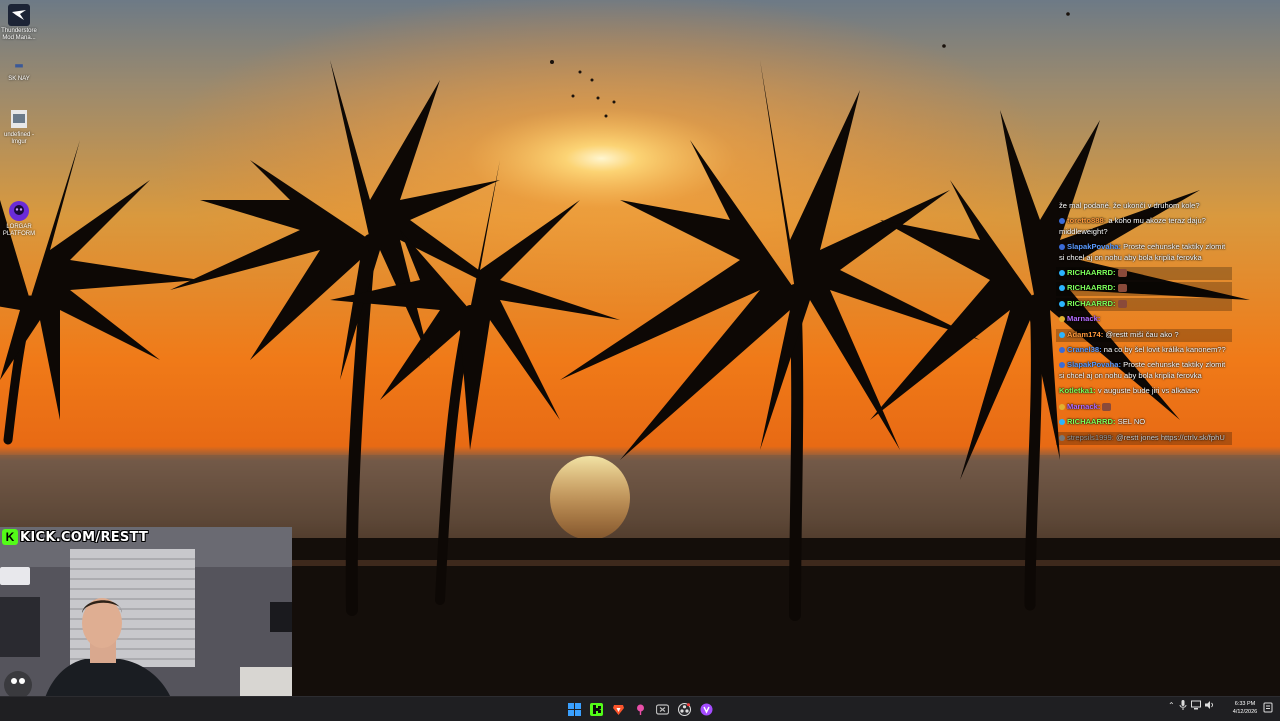 This screenshot has height=721, width=1280. I want to click on kick-app-icon, so click(596, 709).